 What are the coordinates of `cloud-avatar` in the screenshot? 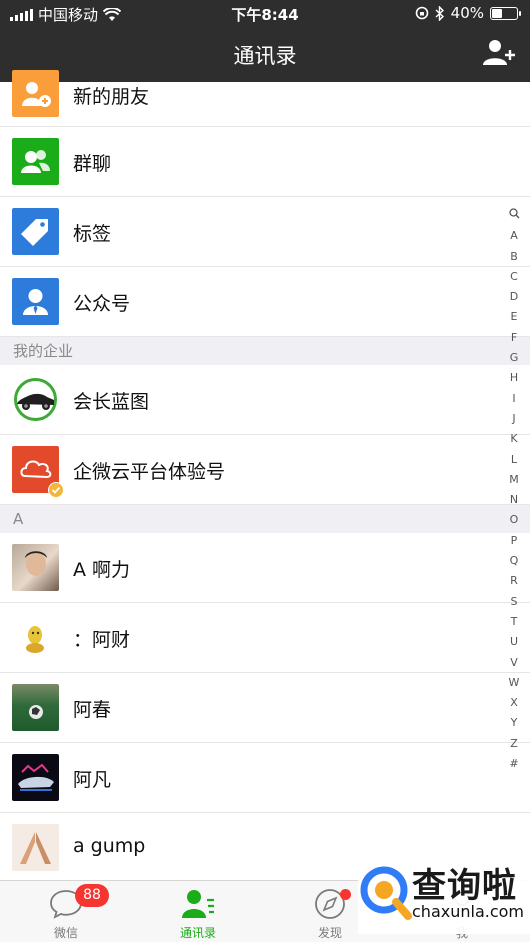 It's located at (38, 472).